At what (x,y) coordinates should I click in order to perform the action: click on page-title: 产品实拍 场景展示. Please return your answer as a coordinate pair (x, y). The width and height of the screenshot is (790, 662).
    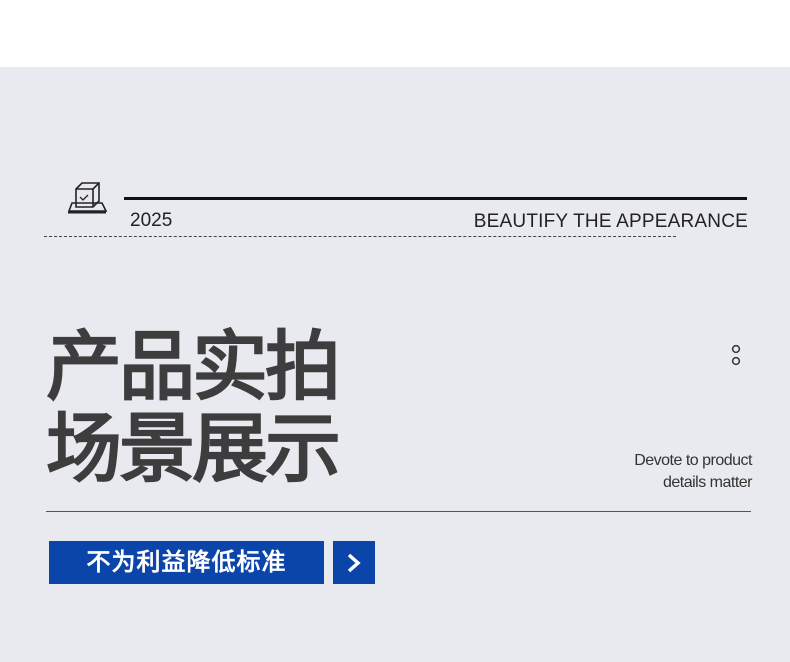
    Looking at the image, I should click on (193, 407).